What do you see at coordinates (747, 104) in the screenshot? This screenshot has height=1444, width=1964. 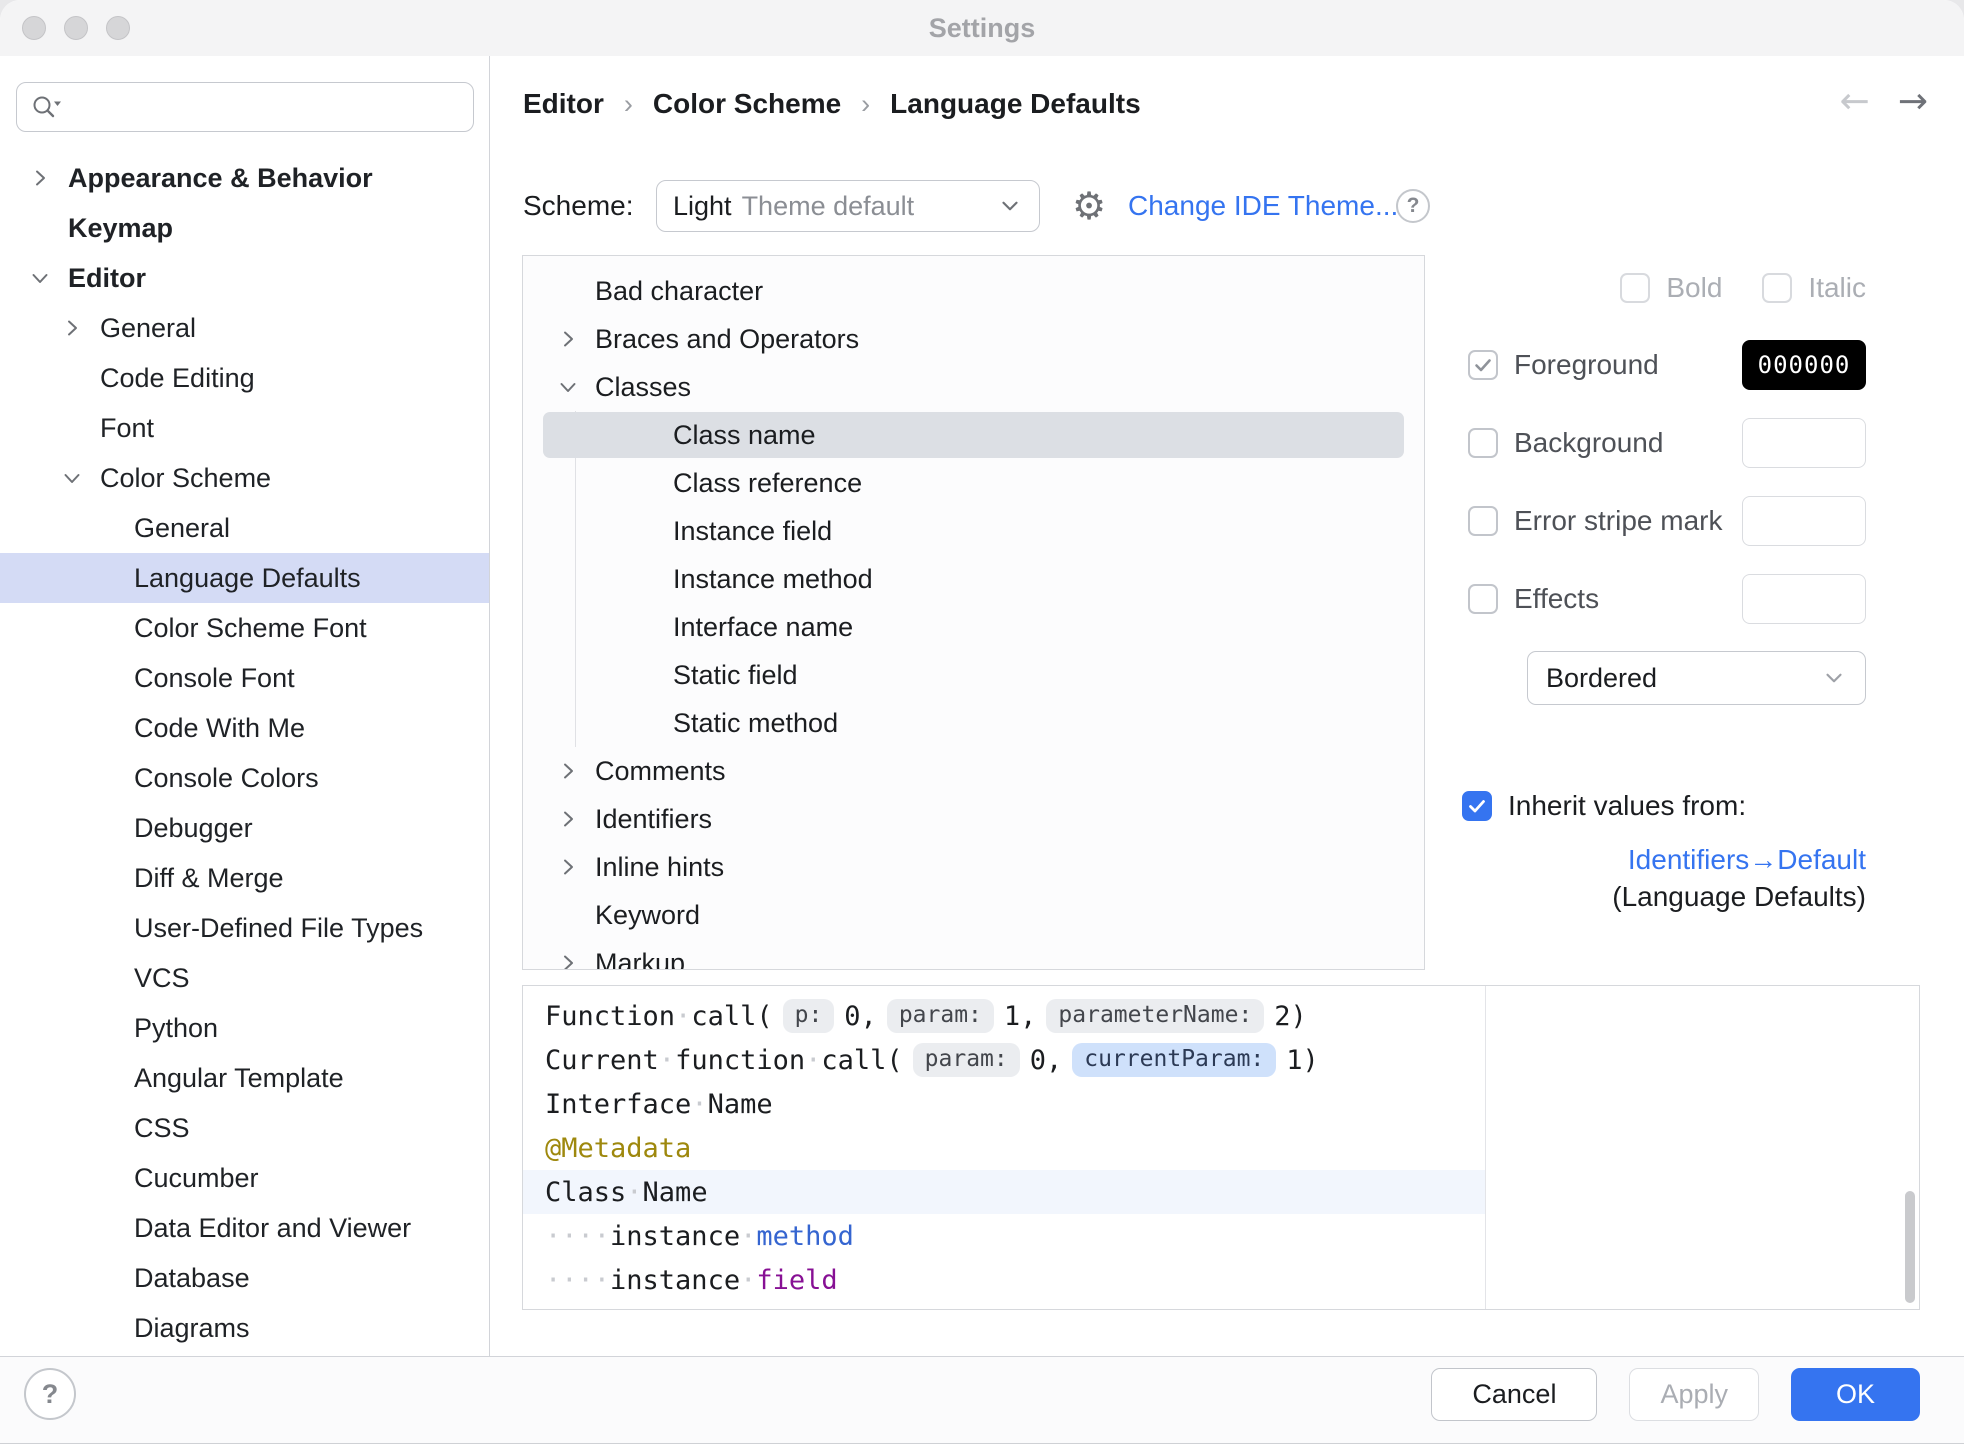 I see `breadcrumb-item-color-scheme: Color Scheme` at bounding box center [747, 104].